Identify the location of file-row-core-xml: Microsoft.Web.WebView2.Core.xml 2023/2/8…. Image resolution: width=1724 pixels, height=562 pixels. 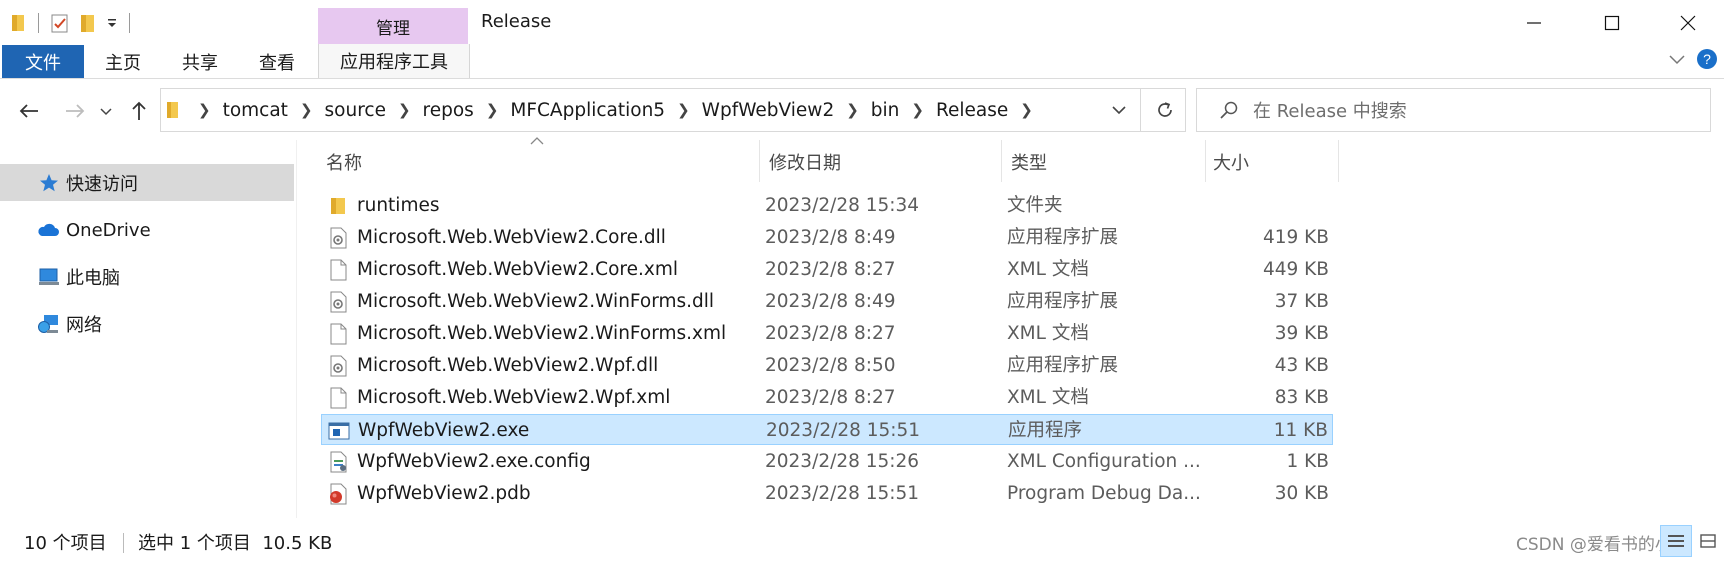
(827, 269).